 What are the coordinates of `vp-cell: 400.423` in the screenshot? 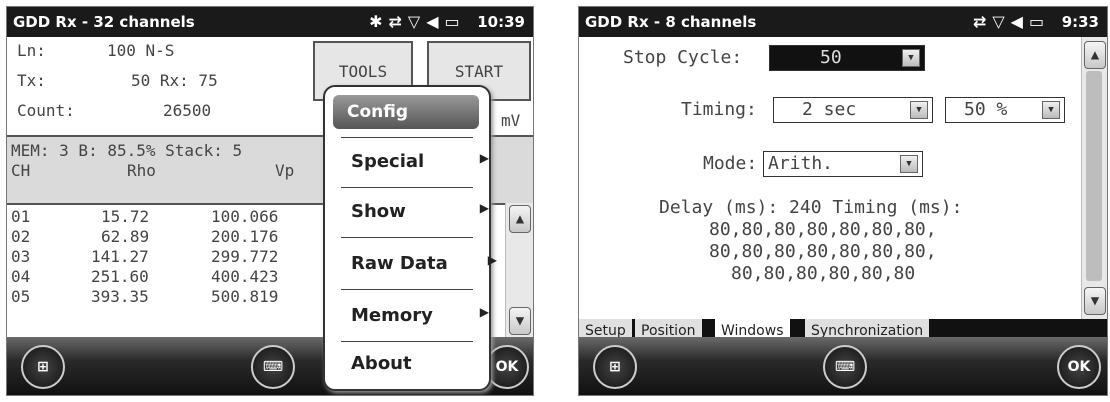 It's located at (245, 276).